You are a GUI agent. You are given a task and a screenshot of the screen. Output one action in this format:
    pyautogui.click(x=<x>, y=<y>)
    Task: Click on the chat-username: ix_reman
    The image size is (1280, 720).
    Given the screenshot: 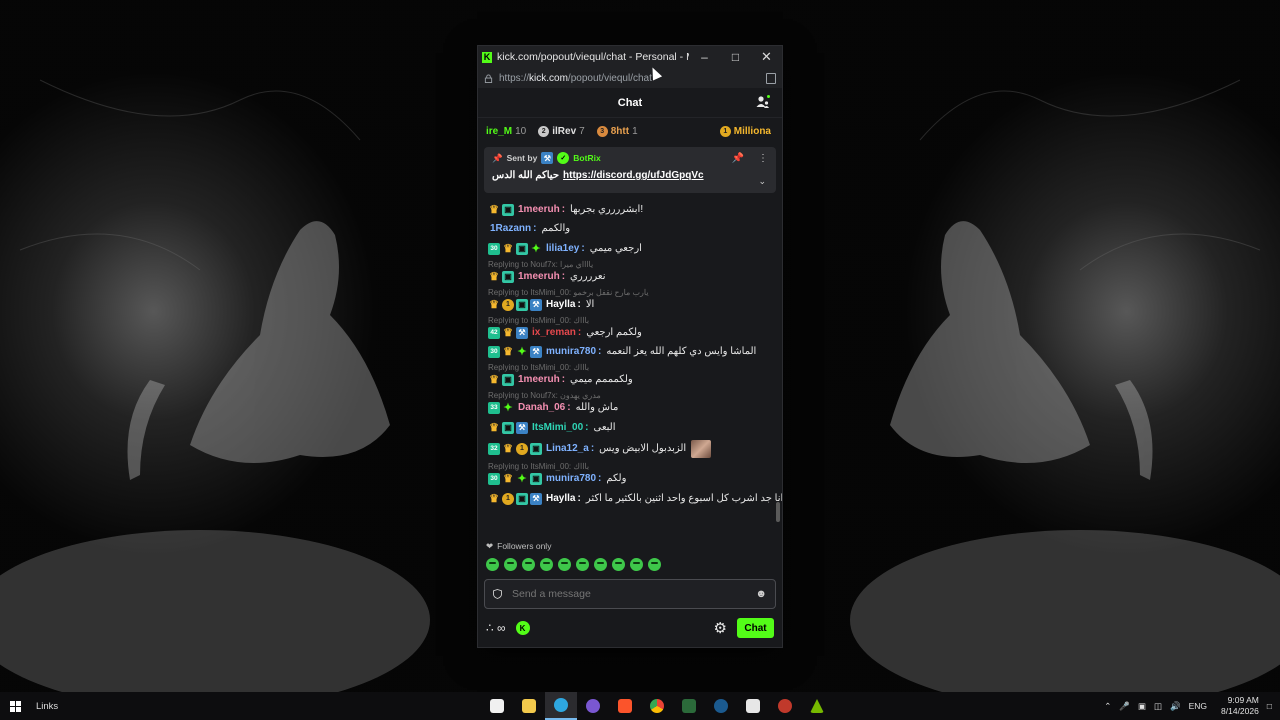 What is the action you would take?
    pyautogui.click(x=554, y=333)
    